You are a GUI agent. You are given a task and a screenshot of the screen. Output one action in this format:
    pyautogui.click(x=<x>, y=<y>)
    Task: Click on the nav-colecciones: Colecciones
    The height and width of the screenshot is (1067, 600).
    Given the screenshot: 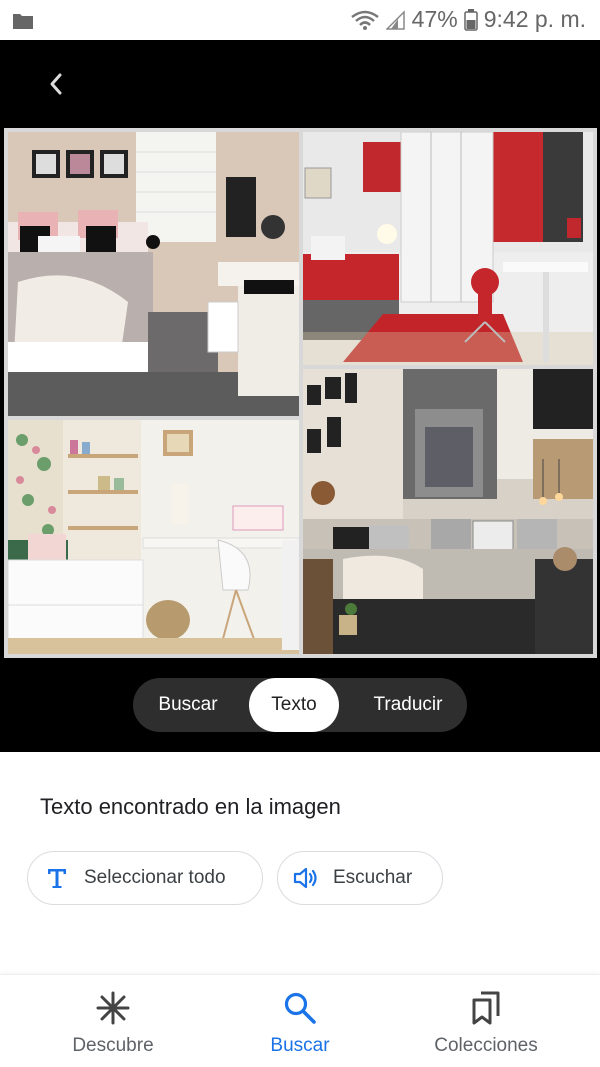 What is the action you would take?
    pyautogui.click(x=486, y=1023)
    